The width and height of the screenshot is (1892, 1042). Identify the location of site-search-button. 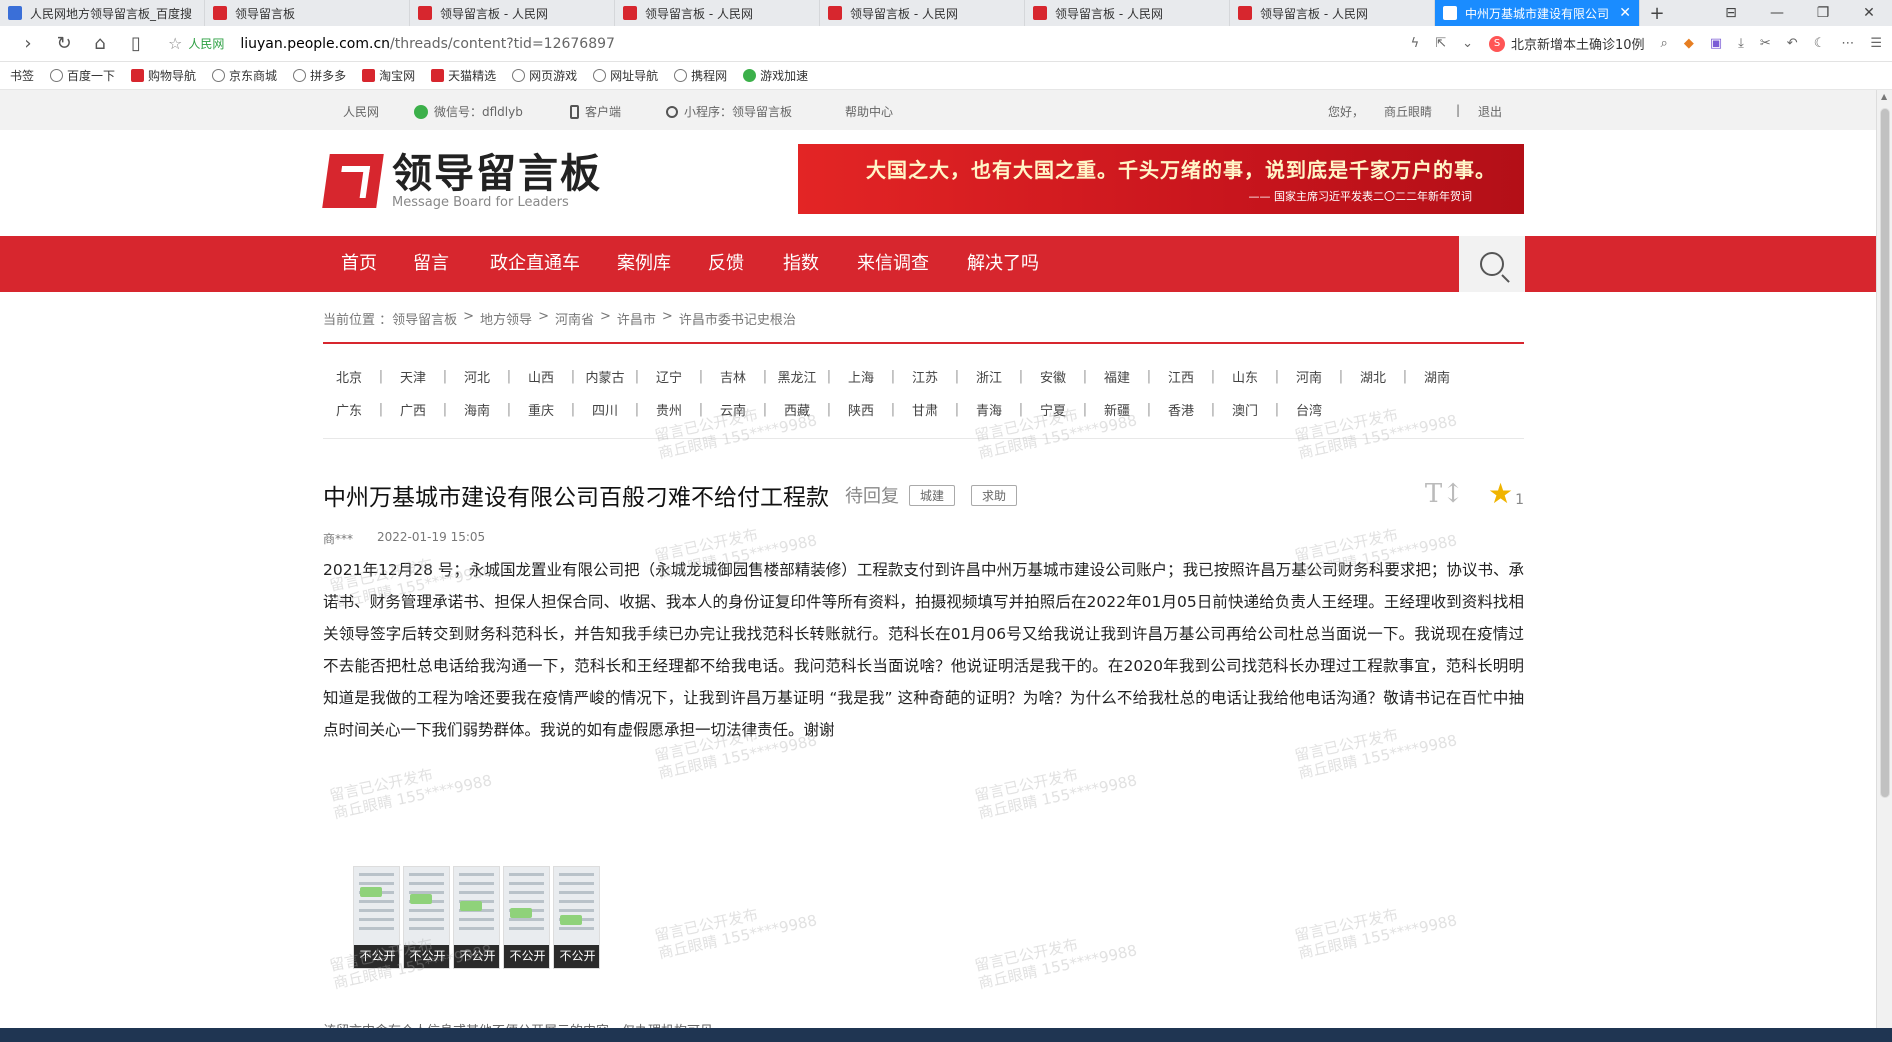
(1492, 264).